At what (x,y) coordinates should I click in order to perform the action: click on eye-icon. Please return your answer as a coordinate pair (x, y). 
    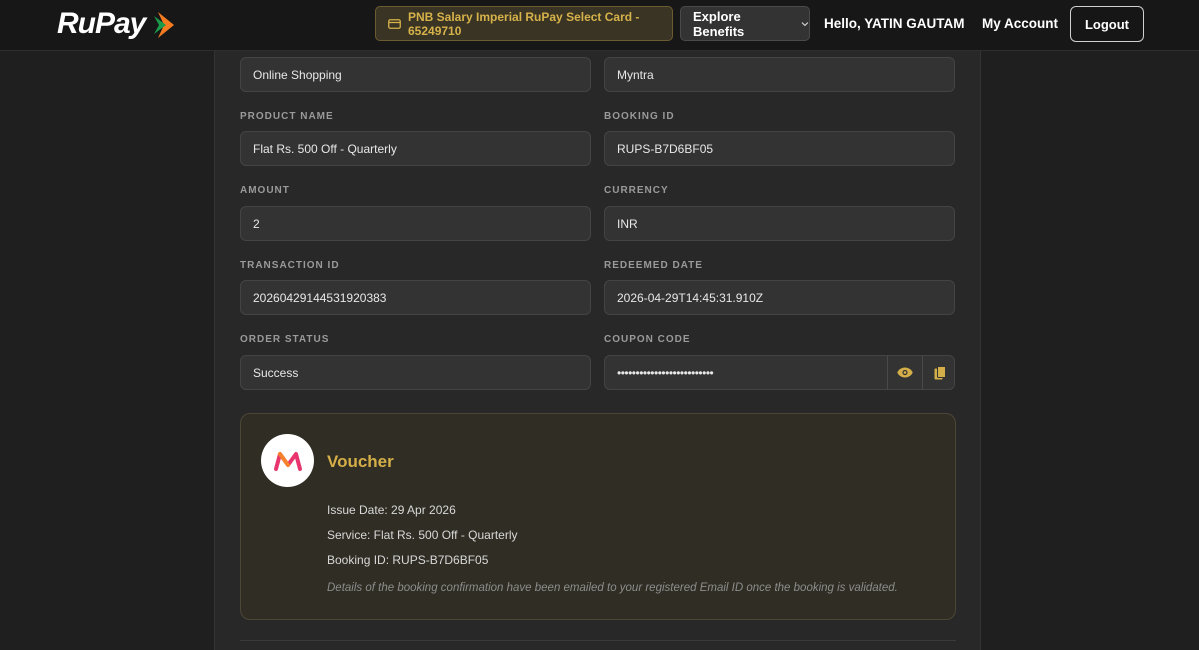
    Looking at the image, I should click on (904, 372).